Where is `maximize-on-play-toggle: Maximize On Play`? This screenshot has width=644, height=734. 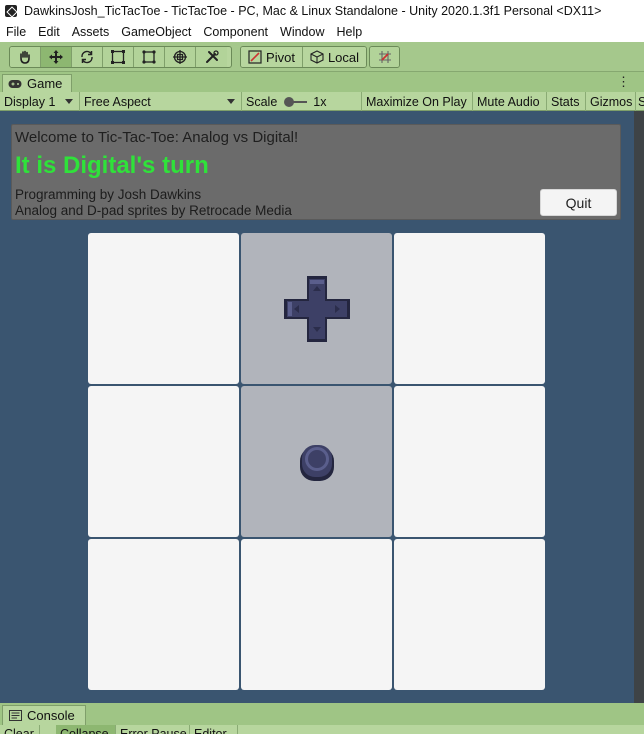 maximize-on-play-toggle: Maximize On Play is located at coordinates (417, 101).